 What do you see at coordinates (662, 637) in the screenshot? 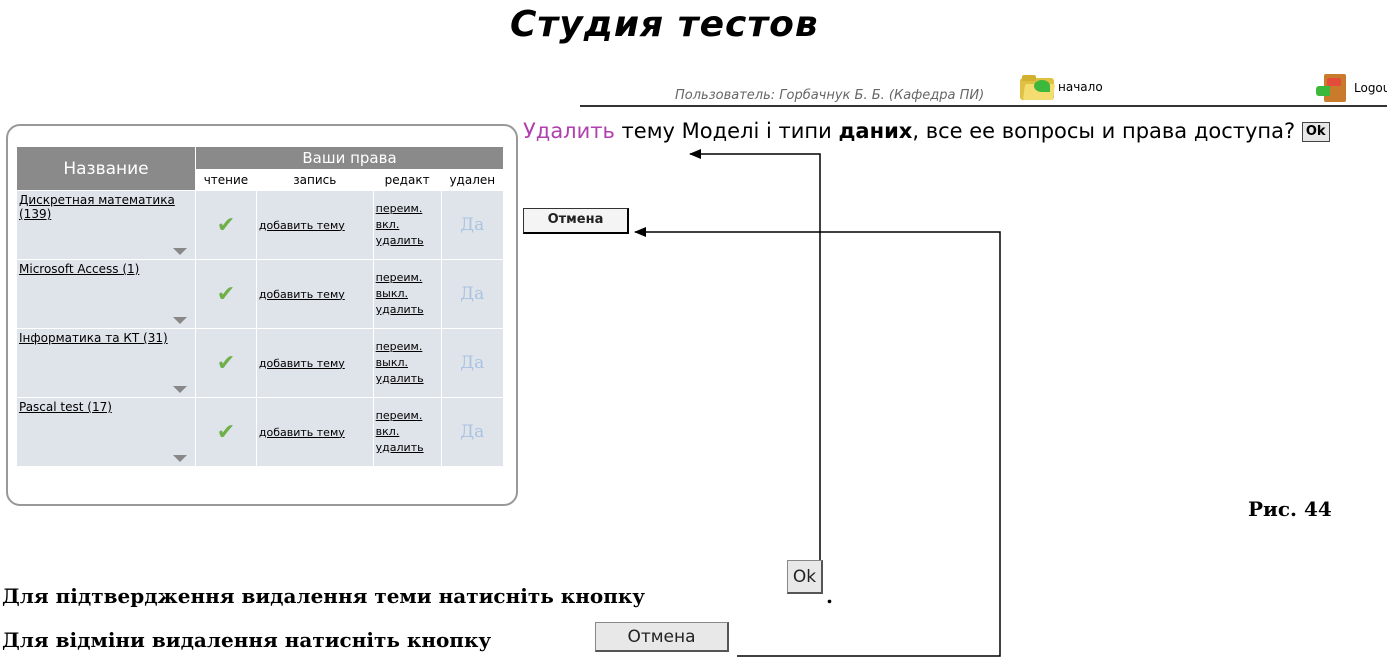
I see `cancel-button-sample: Отмена` at bounding box center [662, 637].